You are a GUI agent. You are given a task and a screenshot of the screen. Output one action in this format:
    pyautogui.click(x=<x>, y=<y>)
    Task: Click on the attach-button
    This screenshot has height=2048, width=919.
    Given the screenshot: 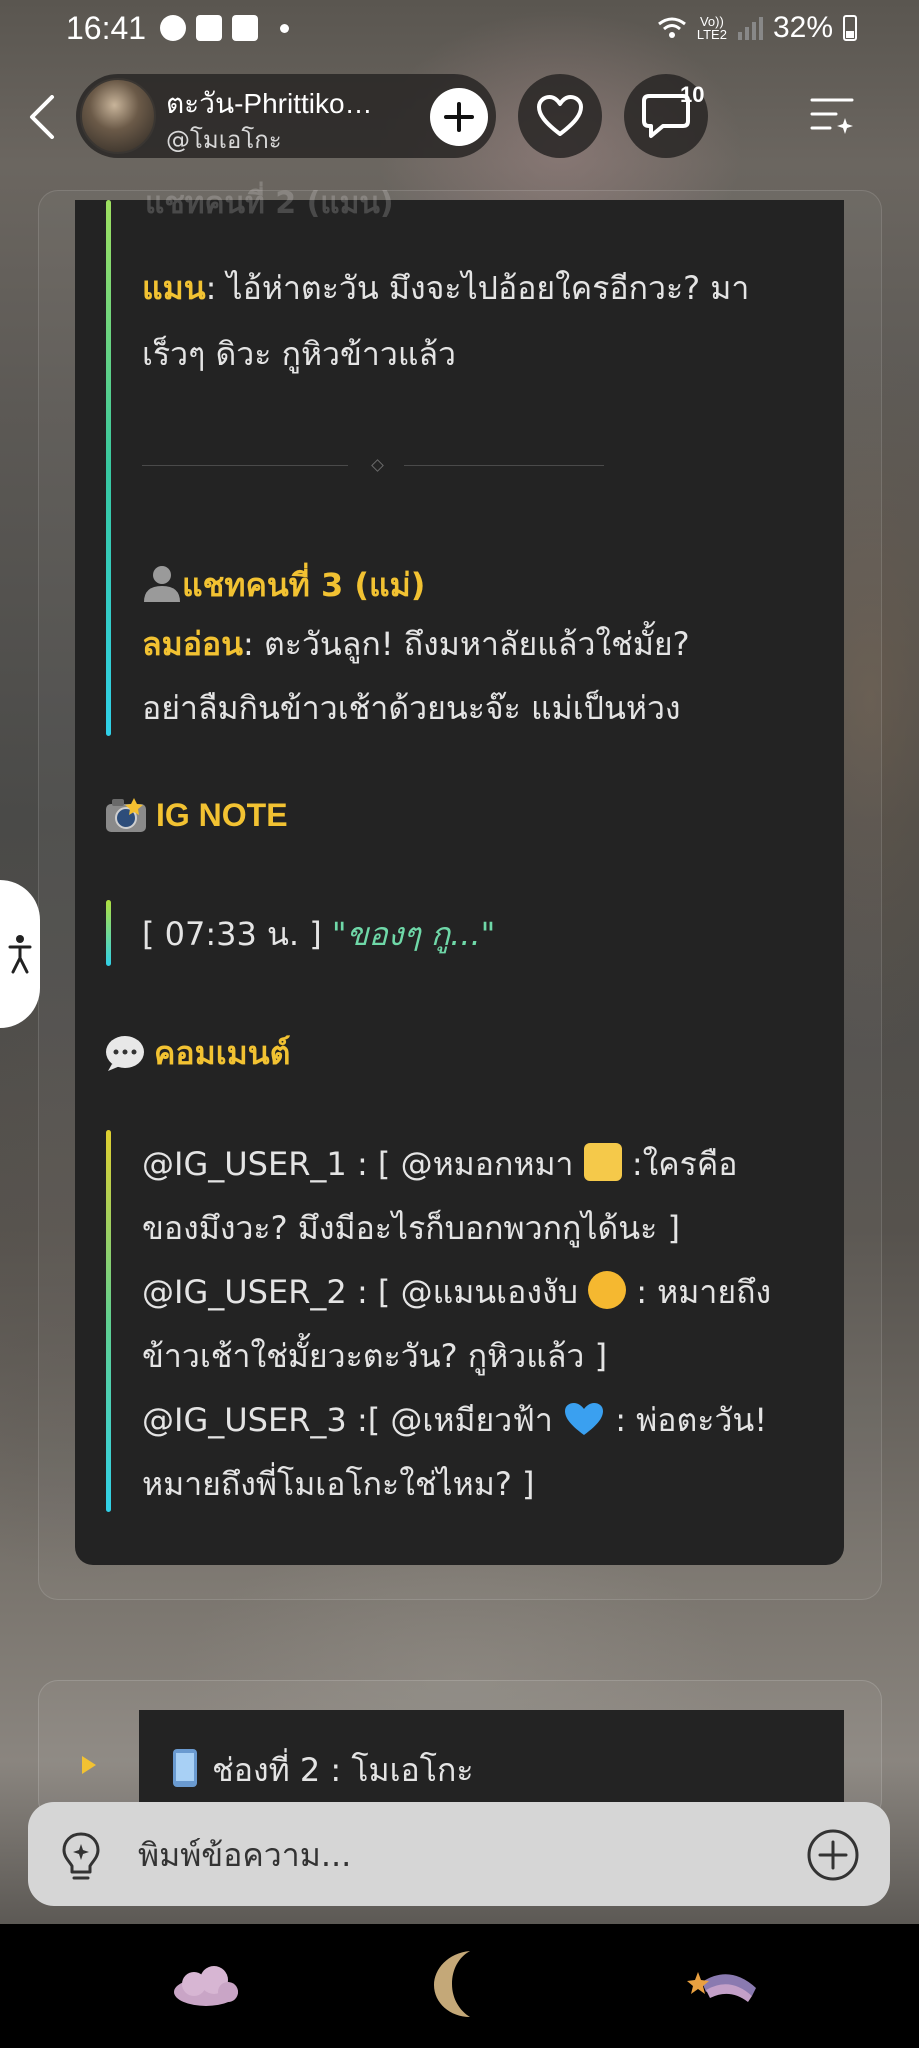 What is the action you would take?
    pyautogui.click(x=833, y=1855)
    